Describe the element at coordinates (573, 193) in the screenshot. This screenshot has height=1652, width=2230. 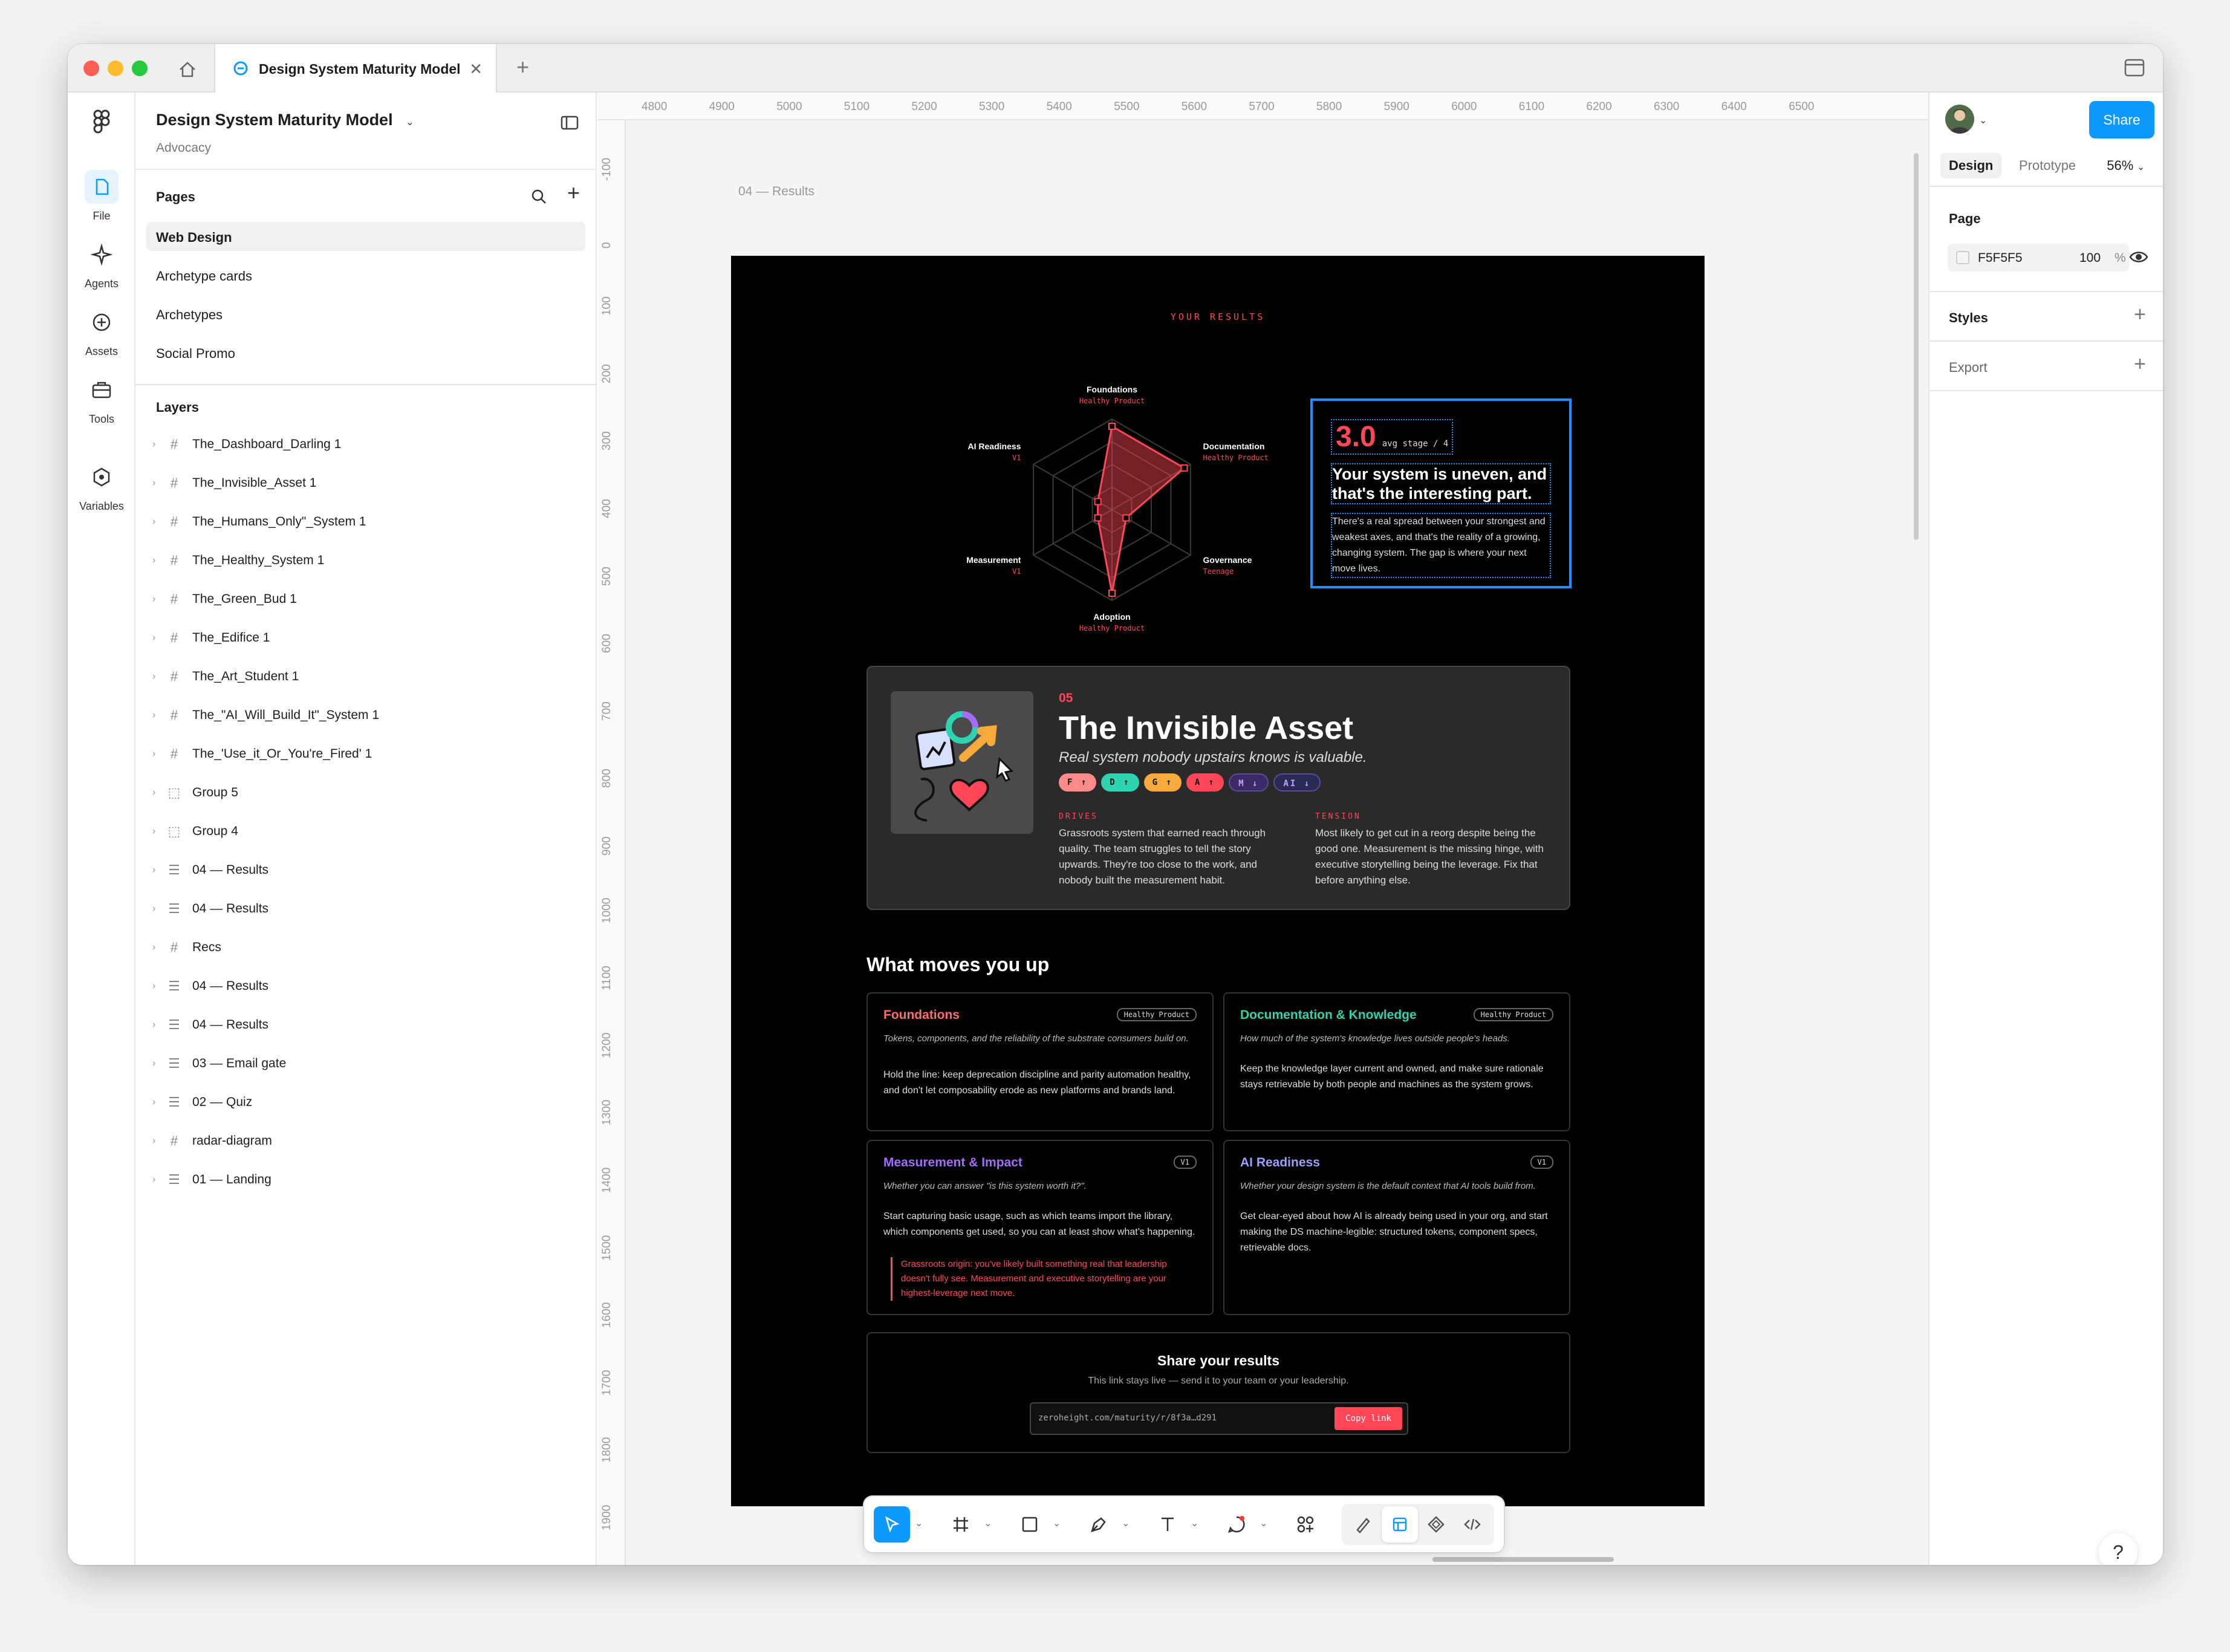
I see `add-page-icon: +` at that location.